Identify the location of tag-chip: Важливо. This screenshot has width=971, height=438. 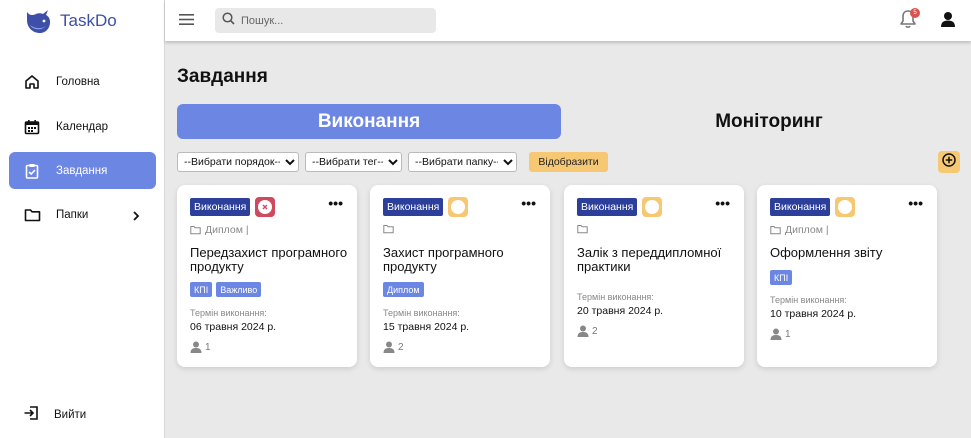
(239, 289).